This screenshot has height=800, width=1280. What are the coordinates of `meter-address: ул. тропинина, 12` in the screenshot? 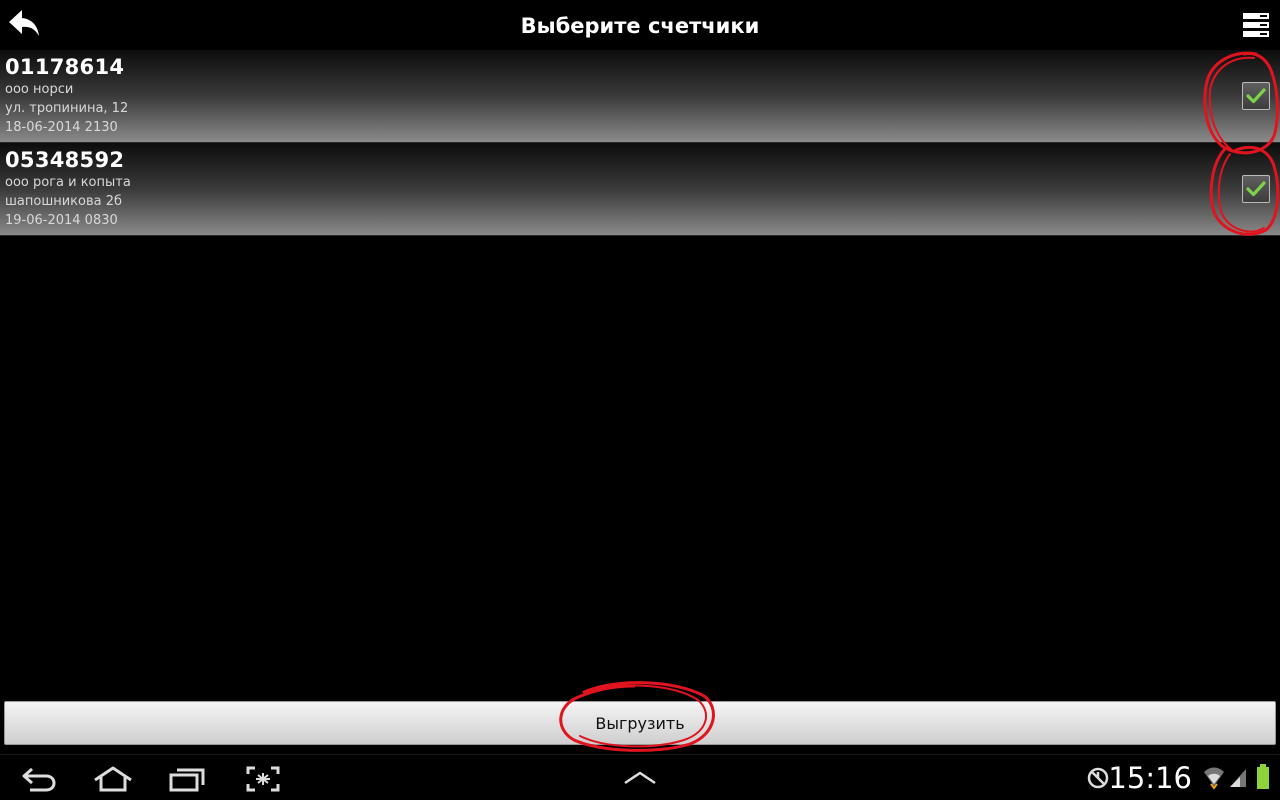 It's located at (67, 108).